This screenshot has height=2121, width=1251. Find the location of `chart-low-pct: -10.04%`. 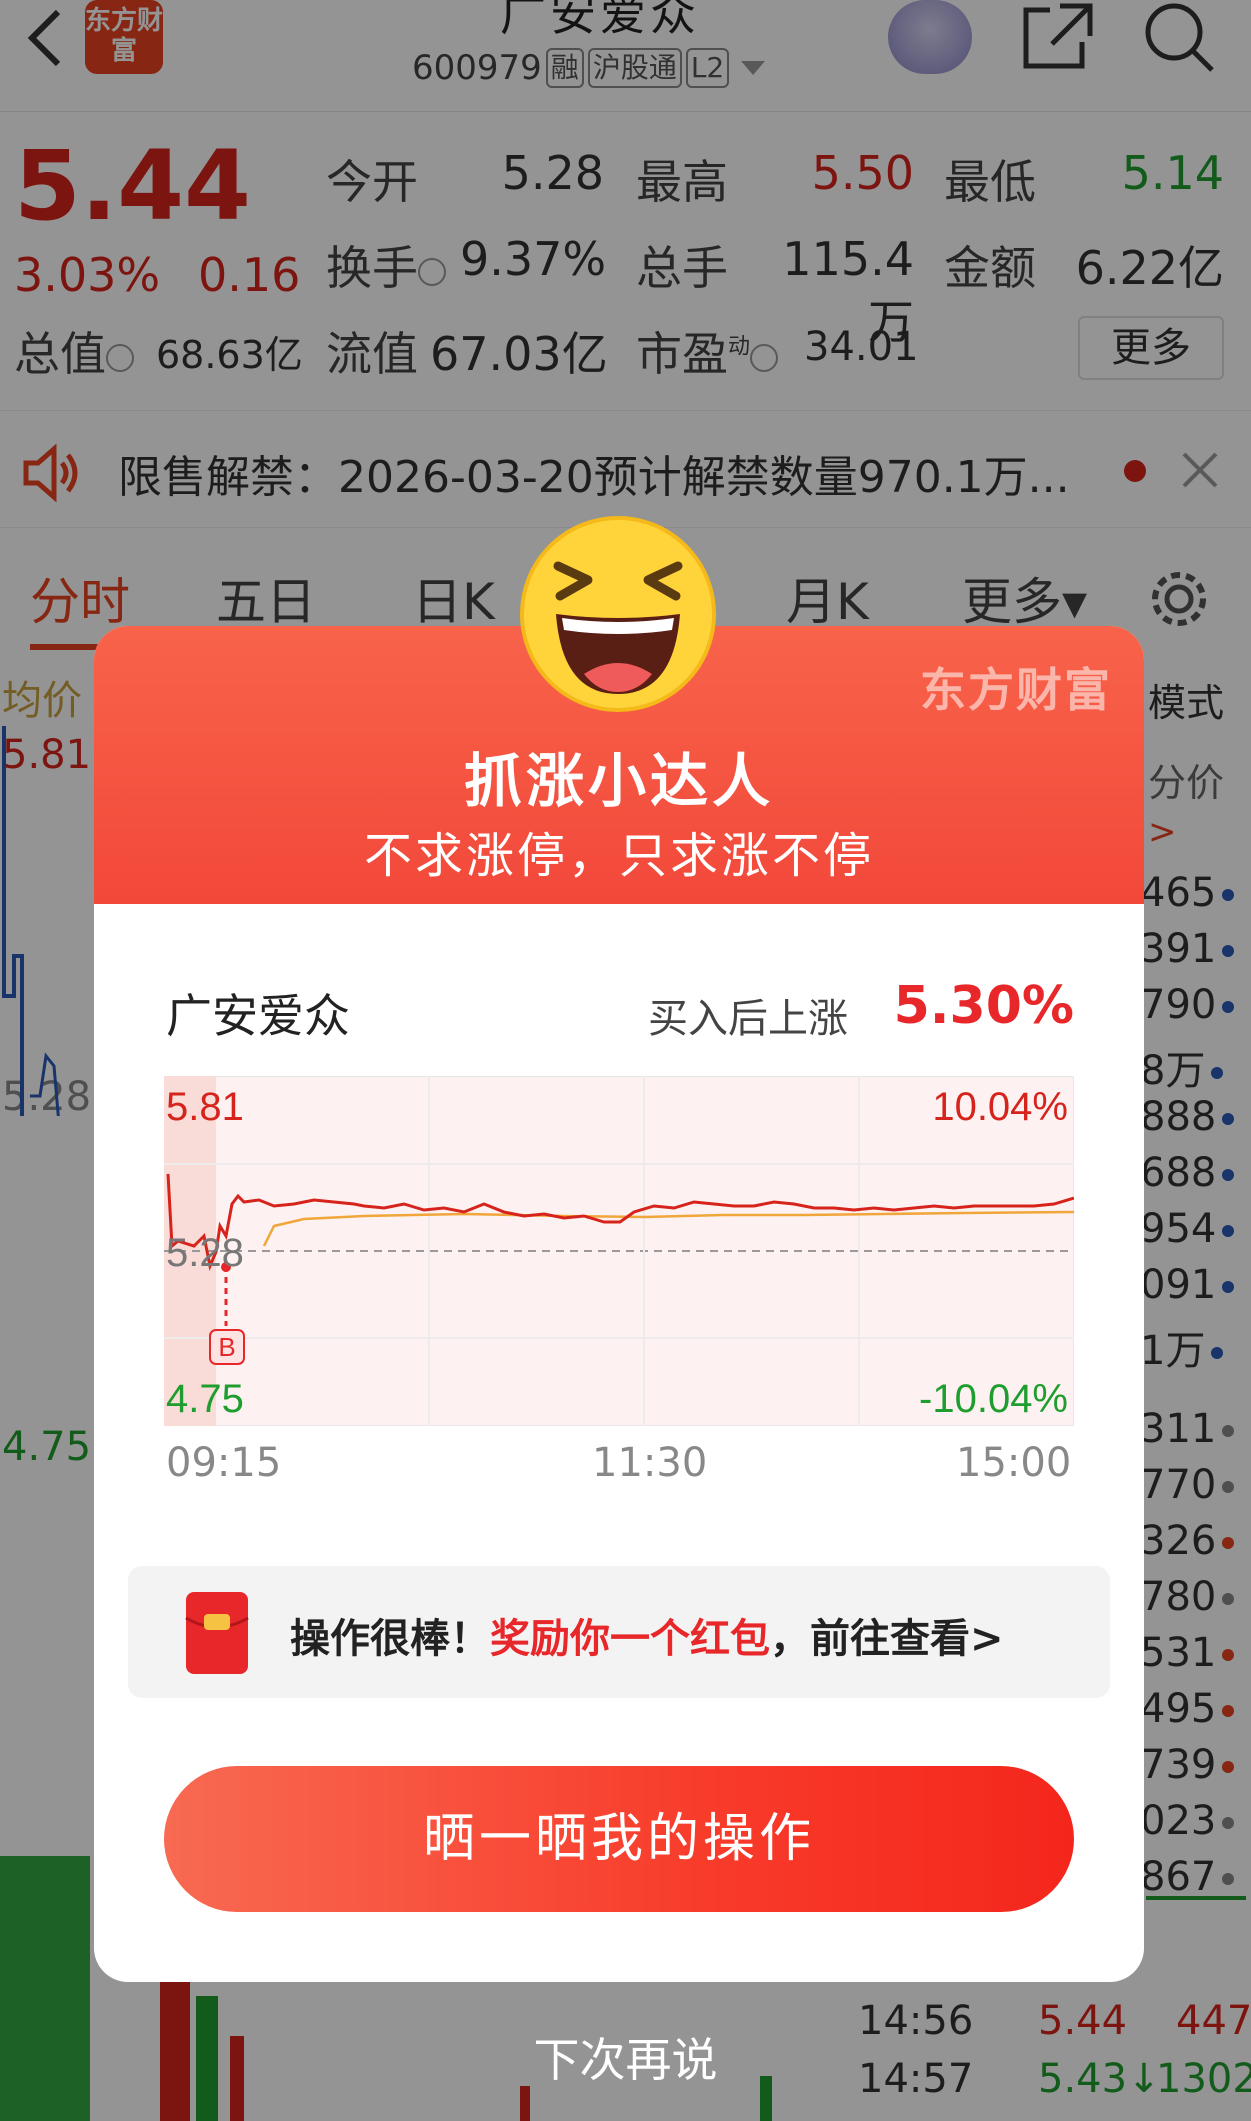

chart-low-pct: -10.04% is located at coordinates (993, 1399).